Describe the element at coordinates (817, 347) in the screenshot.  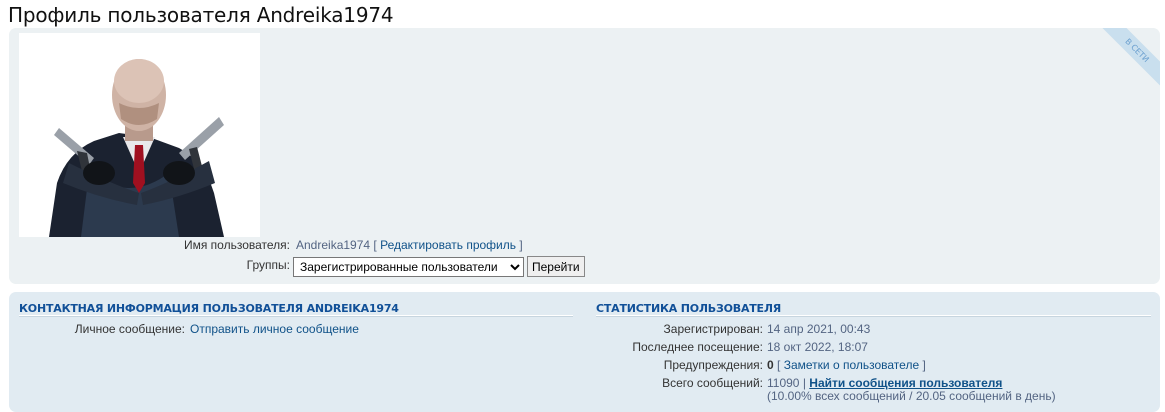
I see `last-visit-value: 18 окт 2022, 18:07` at that location.